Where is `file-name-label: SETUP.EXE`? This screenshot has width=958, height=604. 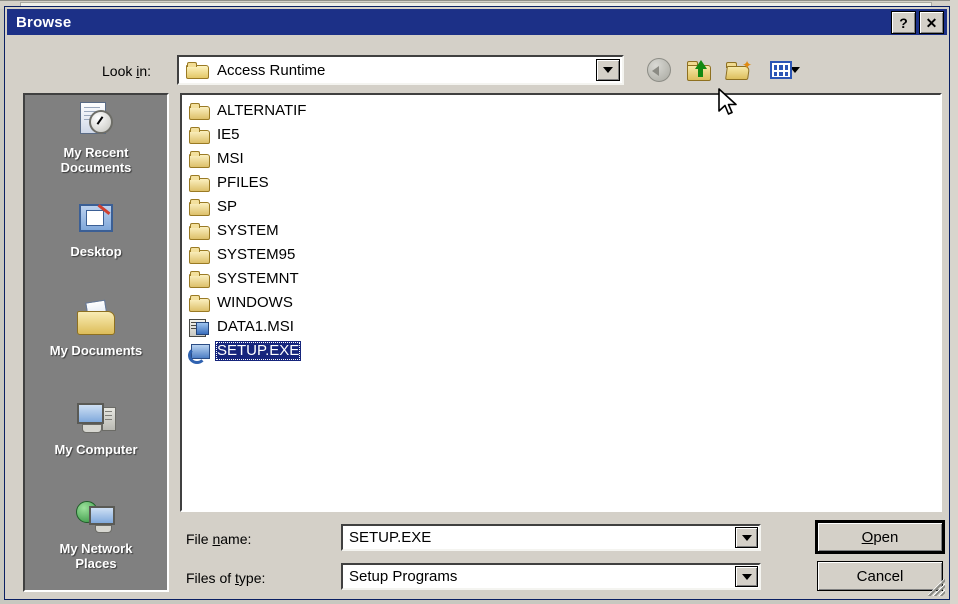
file-name-label: SETUP.EXE is located at coordinates (258, 351).